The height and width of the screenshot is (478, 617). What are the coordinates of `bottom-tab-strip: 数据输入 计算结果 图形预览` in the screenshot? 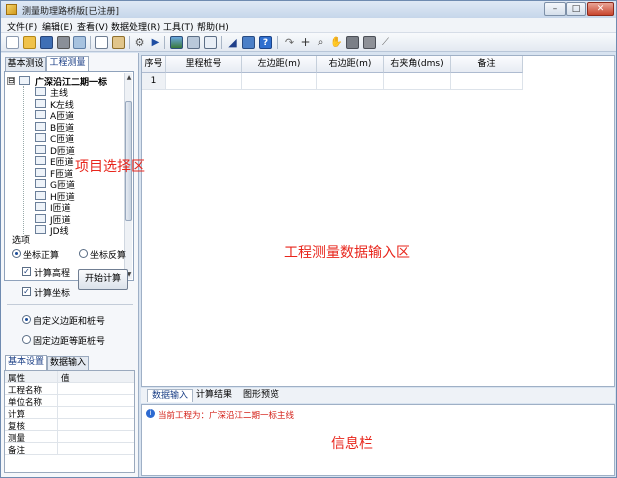 It's located at (378, 395).